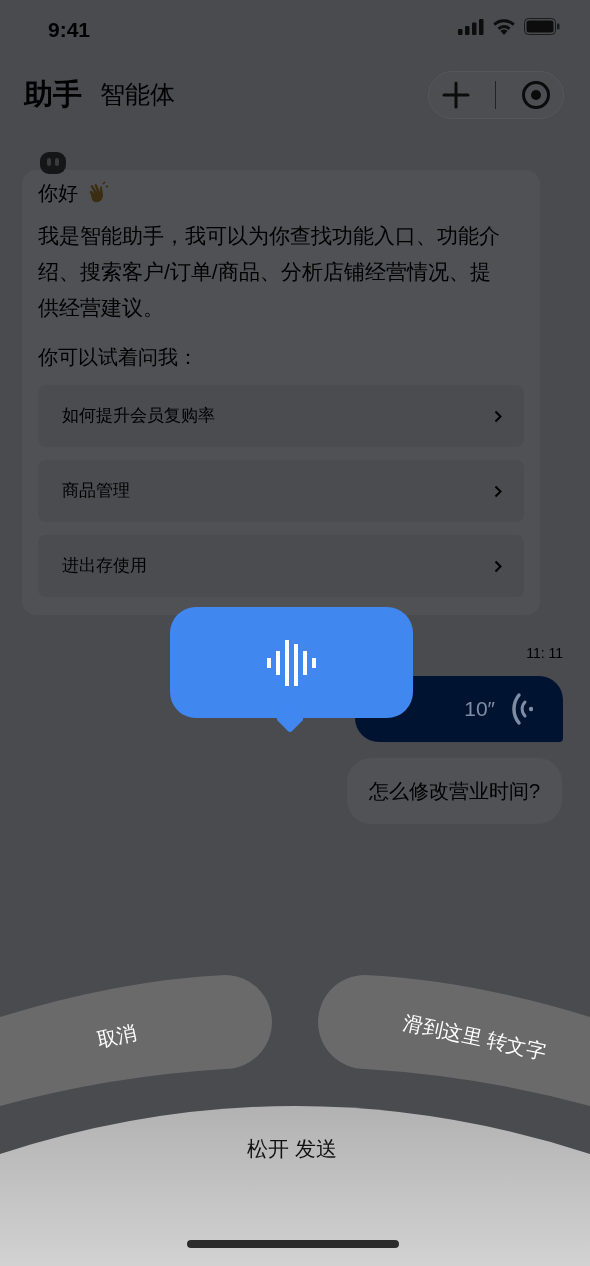 This screenshot has width=590, height=1266. Describe the element at coordinates (455, 95) in the screenshot. I see `plus-icon` at that location.